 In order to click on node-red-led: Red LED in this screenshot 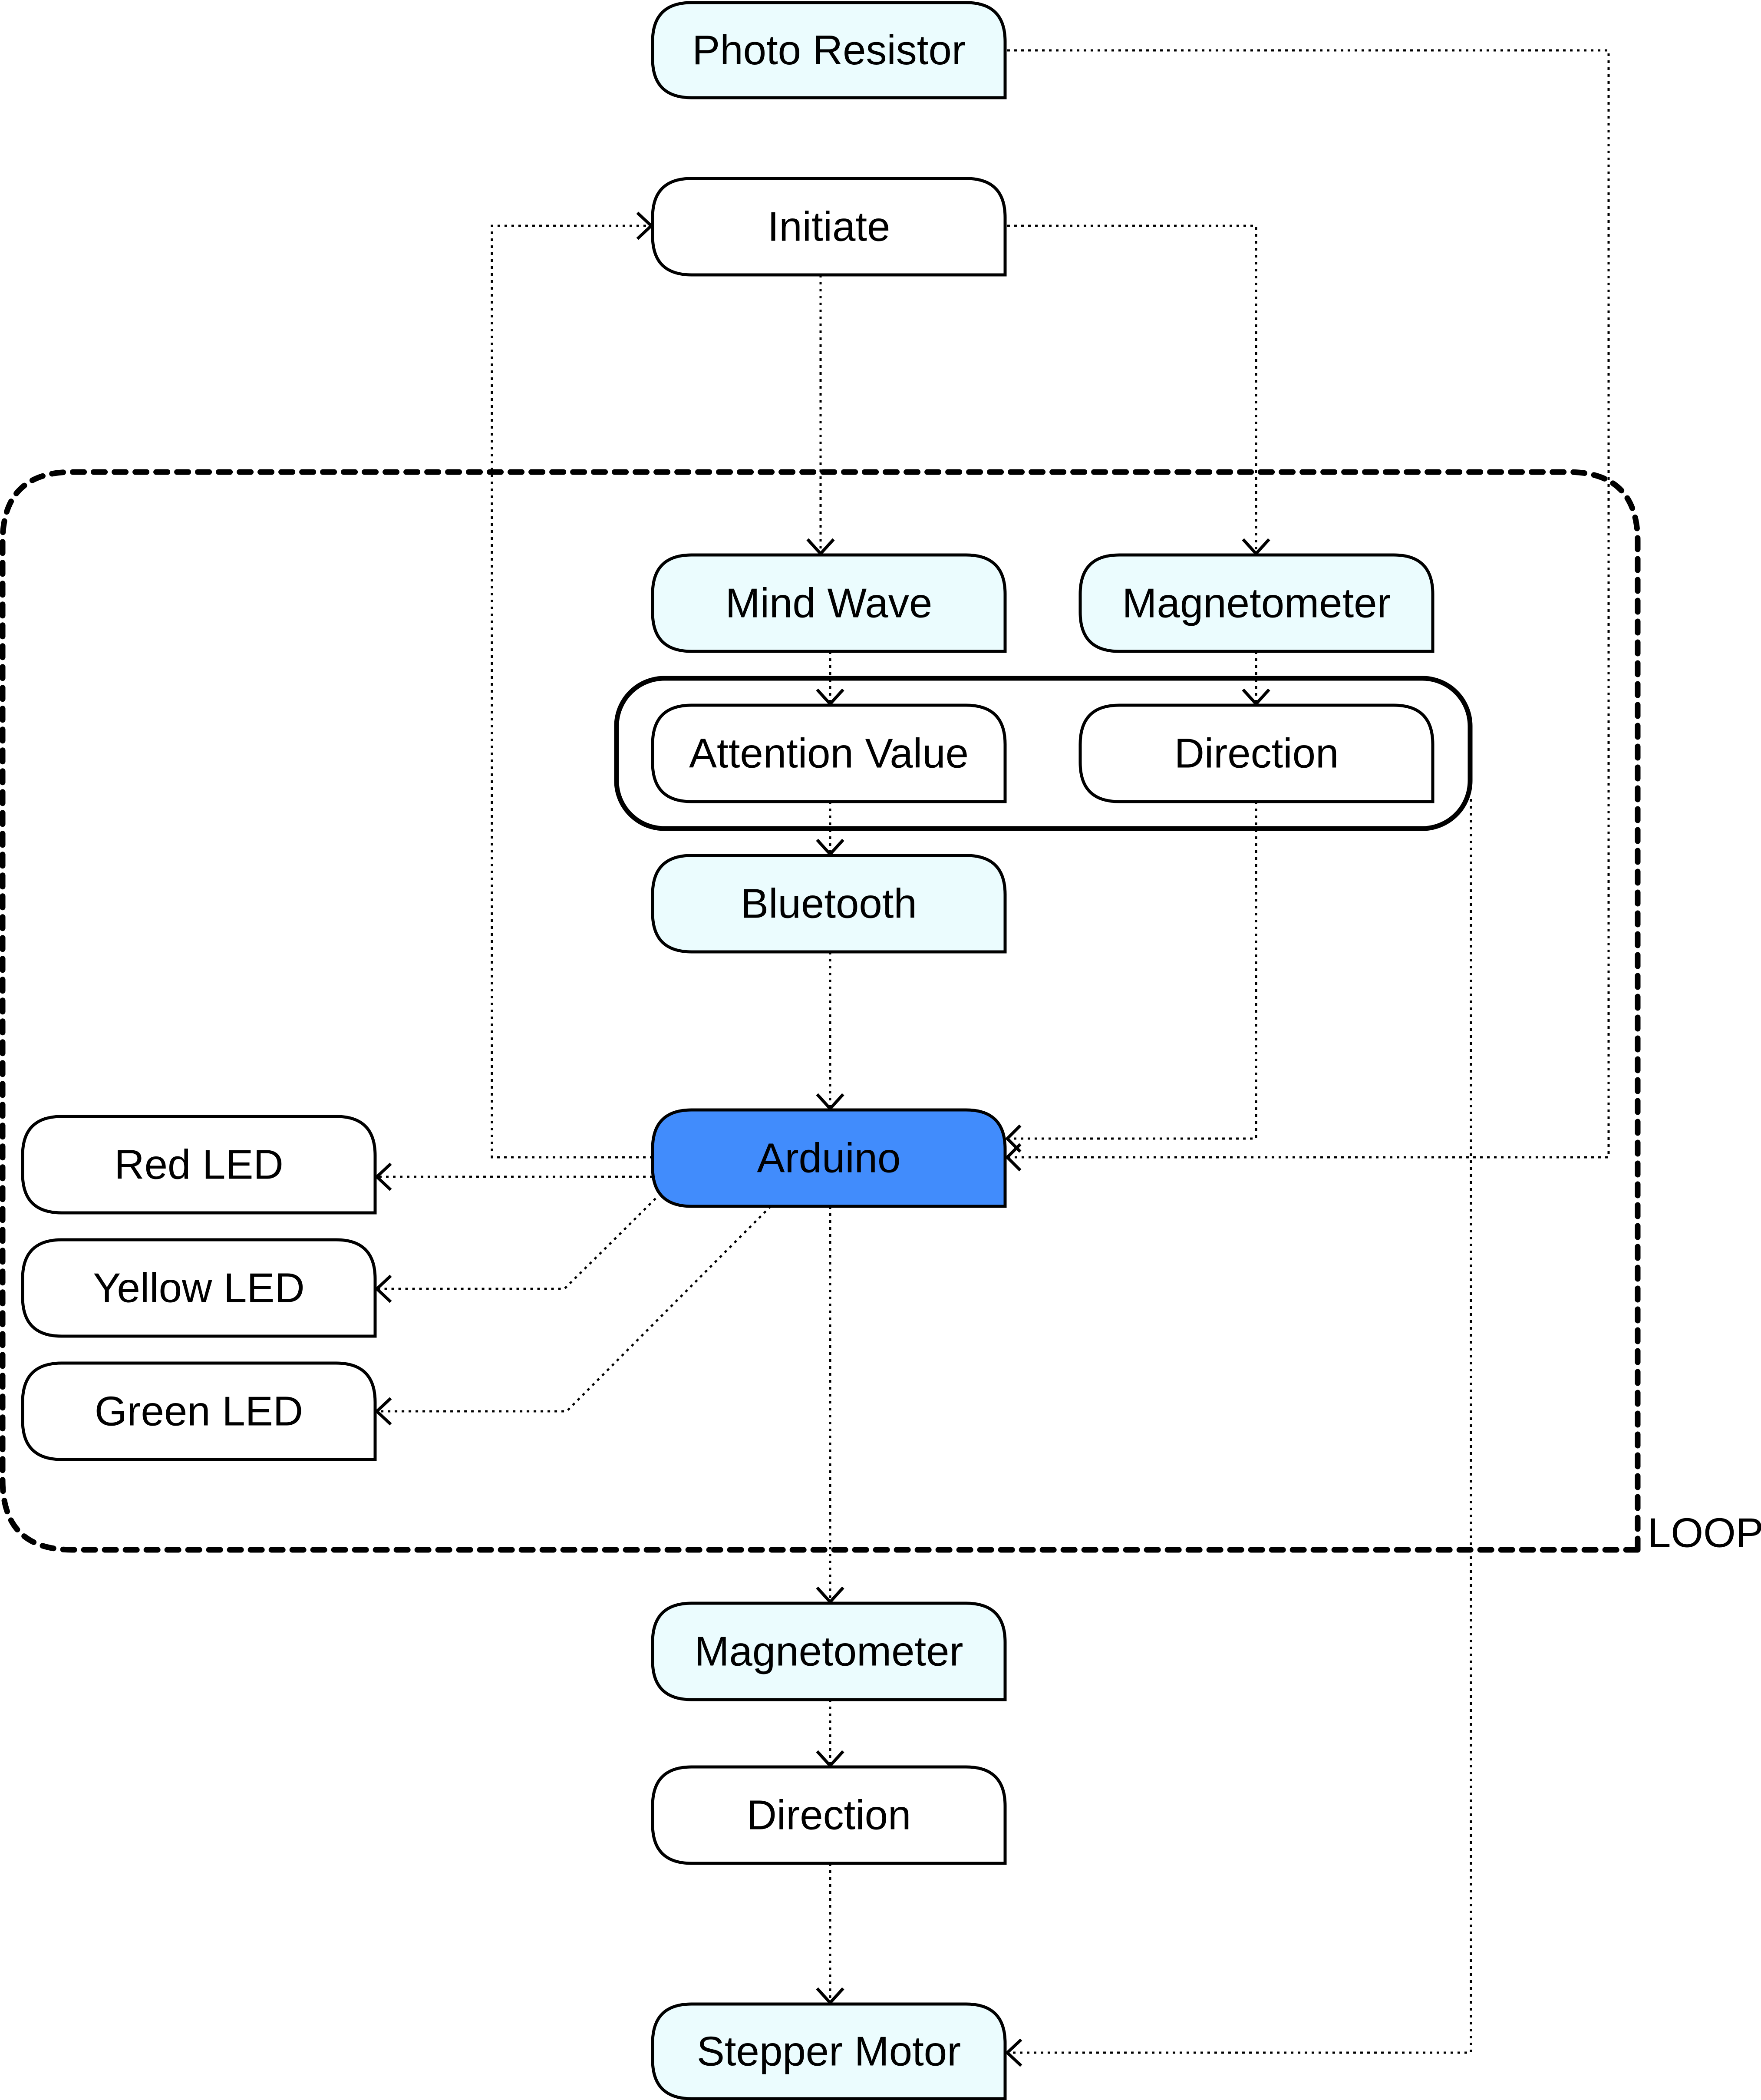, I will do `click(199, 1165)`.